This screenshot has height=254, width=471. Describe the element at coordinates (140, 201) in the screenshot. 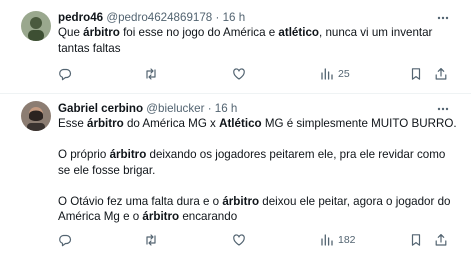

I see `text-run: O Otávio fez uma falta dura e o` at that location.